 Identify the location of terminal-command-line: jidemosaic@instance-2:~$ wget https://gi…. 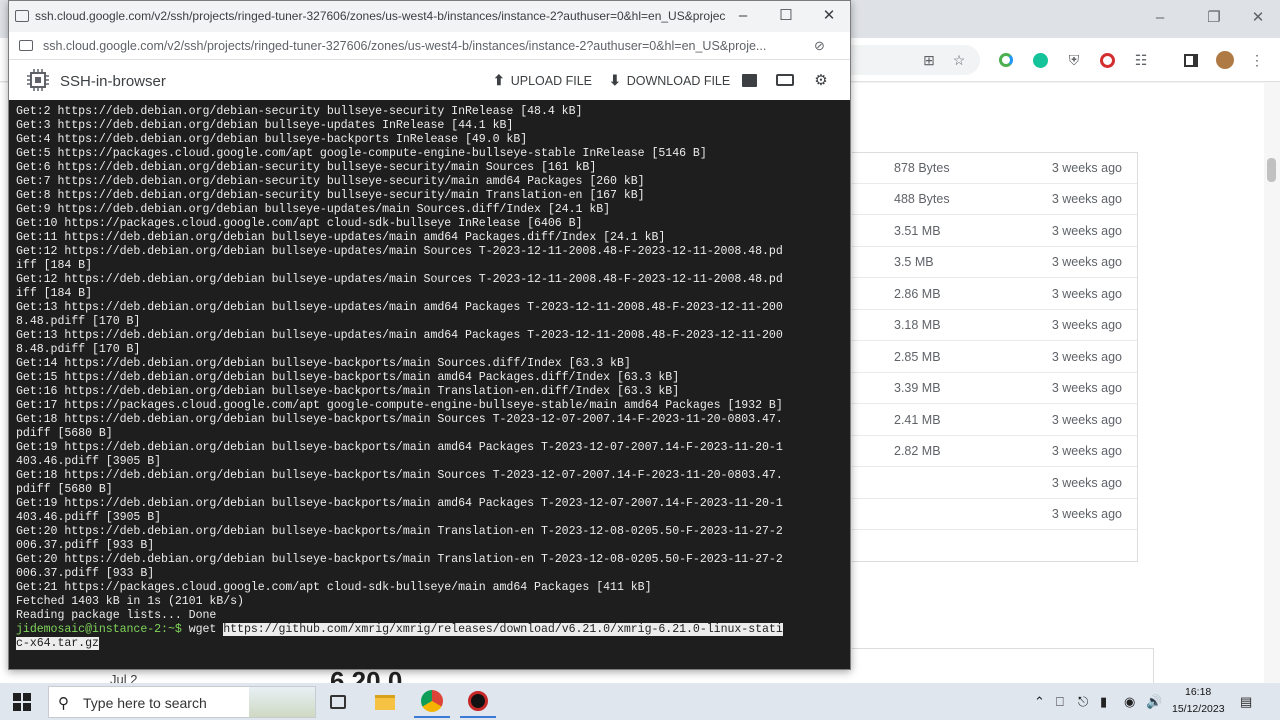
(399, 630).